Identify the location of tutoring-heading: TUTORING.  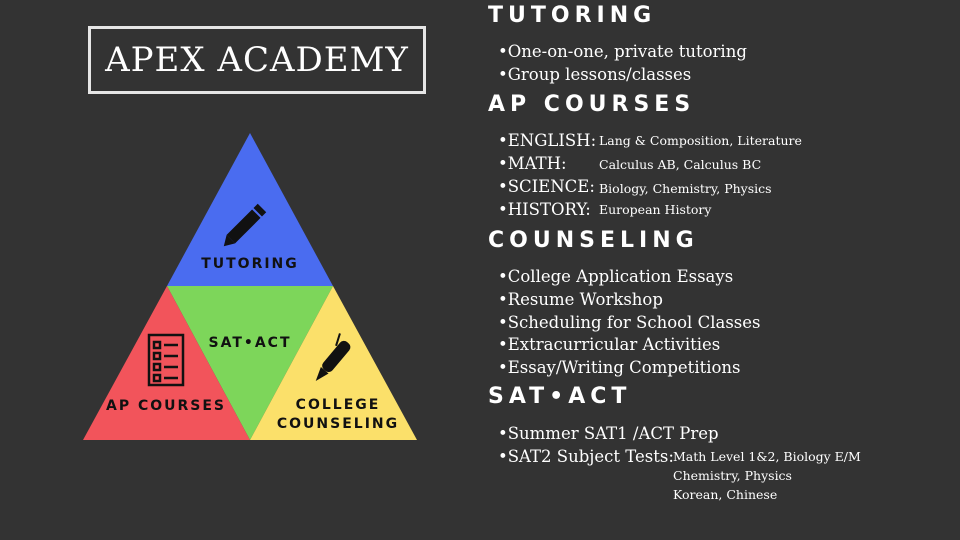
(572, 15).